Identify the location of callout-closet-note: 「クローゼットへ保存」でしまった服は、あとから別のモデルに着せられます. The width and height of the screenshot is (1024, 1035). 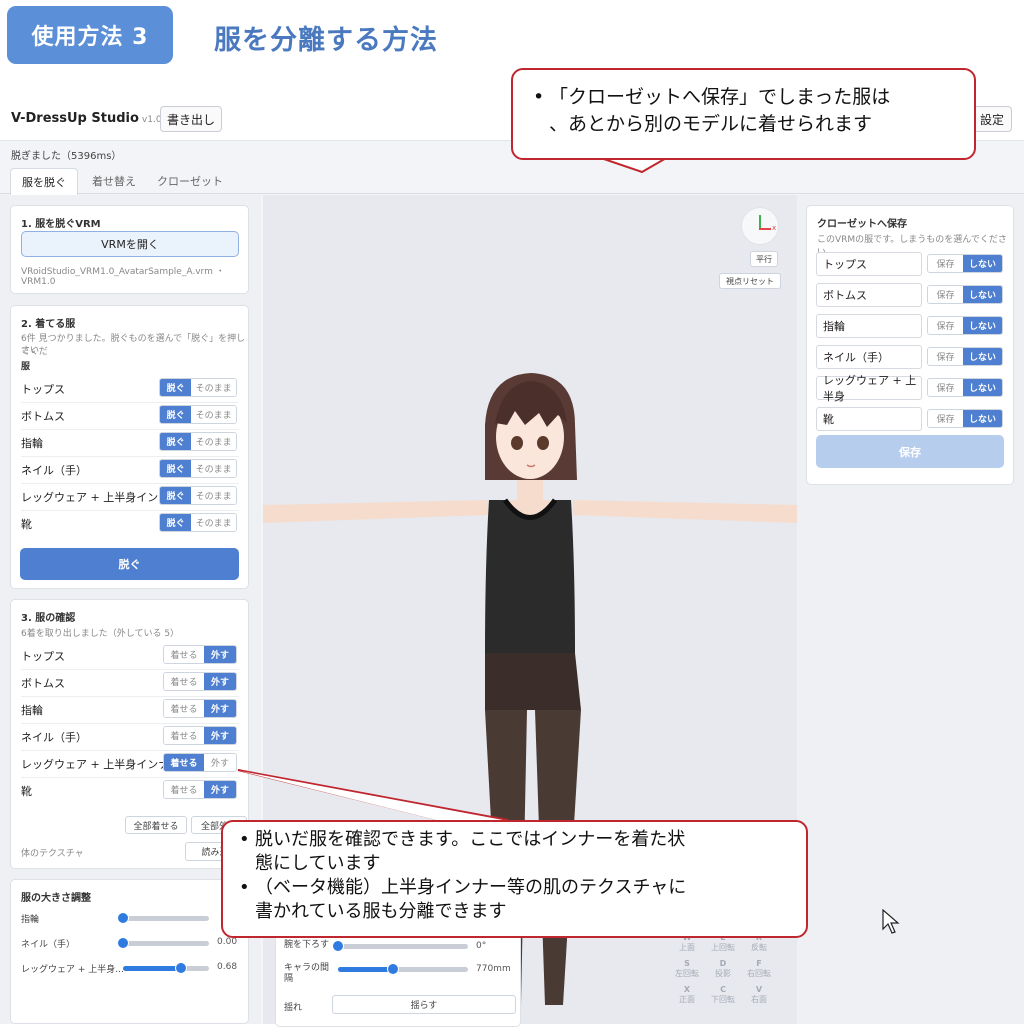
(743, 114).